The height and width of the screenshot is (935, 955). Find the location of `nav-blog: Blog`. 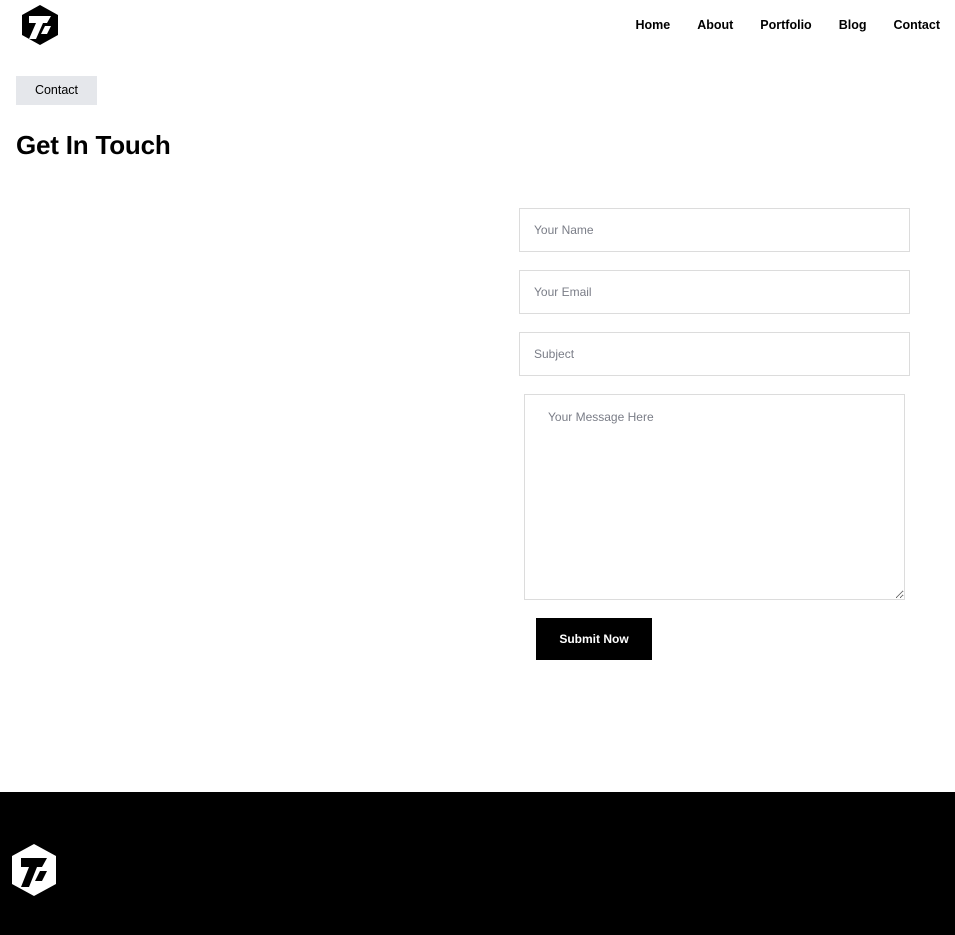

nav-blog: Blog is located at coordinates (853, 25).